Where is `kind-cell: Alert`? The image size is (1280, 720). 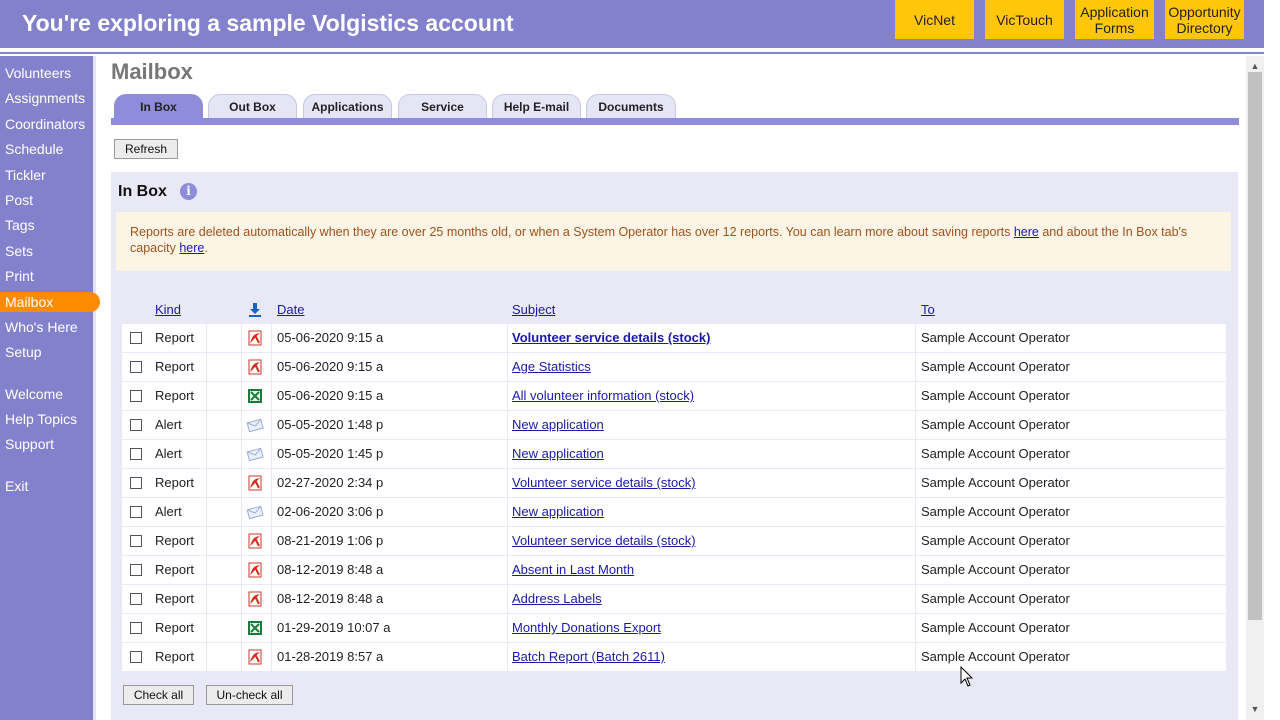 kind-cell: Alert is located at coordinates (168, 424).